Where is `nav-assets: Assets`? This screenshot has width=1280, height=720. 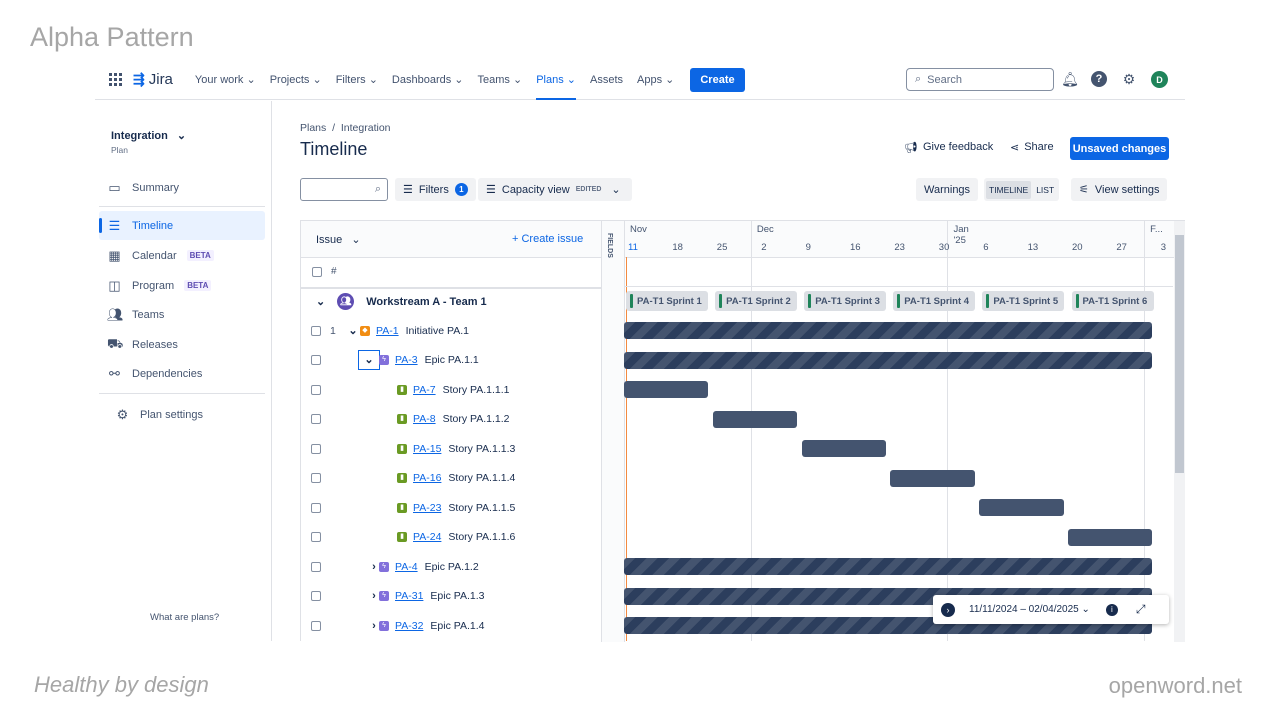 nav-assets: Assets is located at coordinates (606, 80).